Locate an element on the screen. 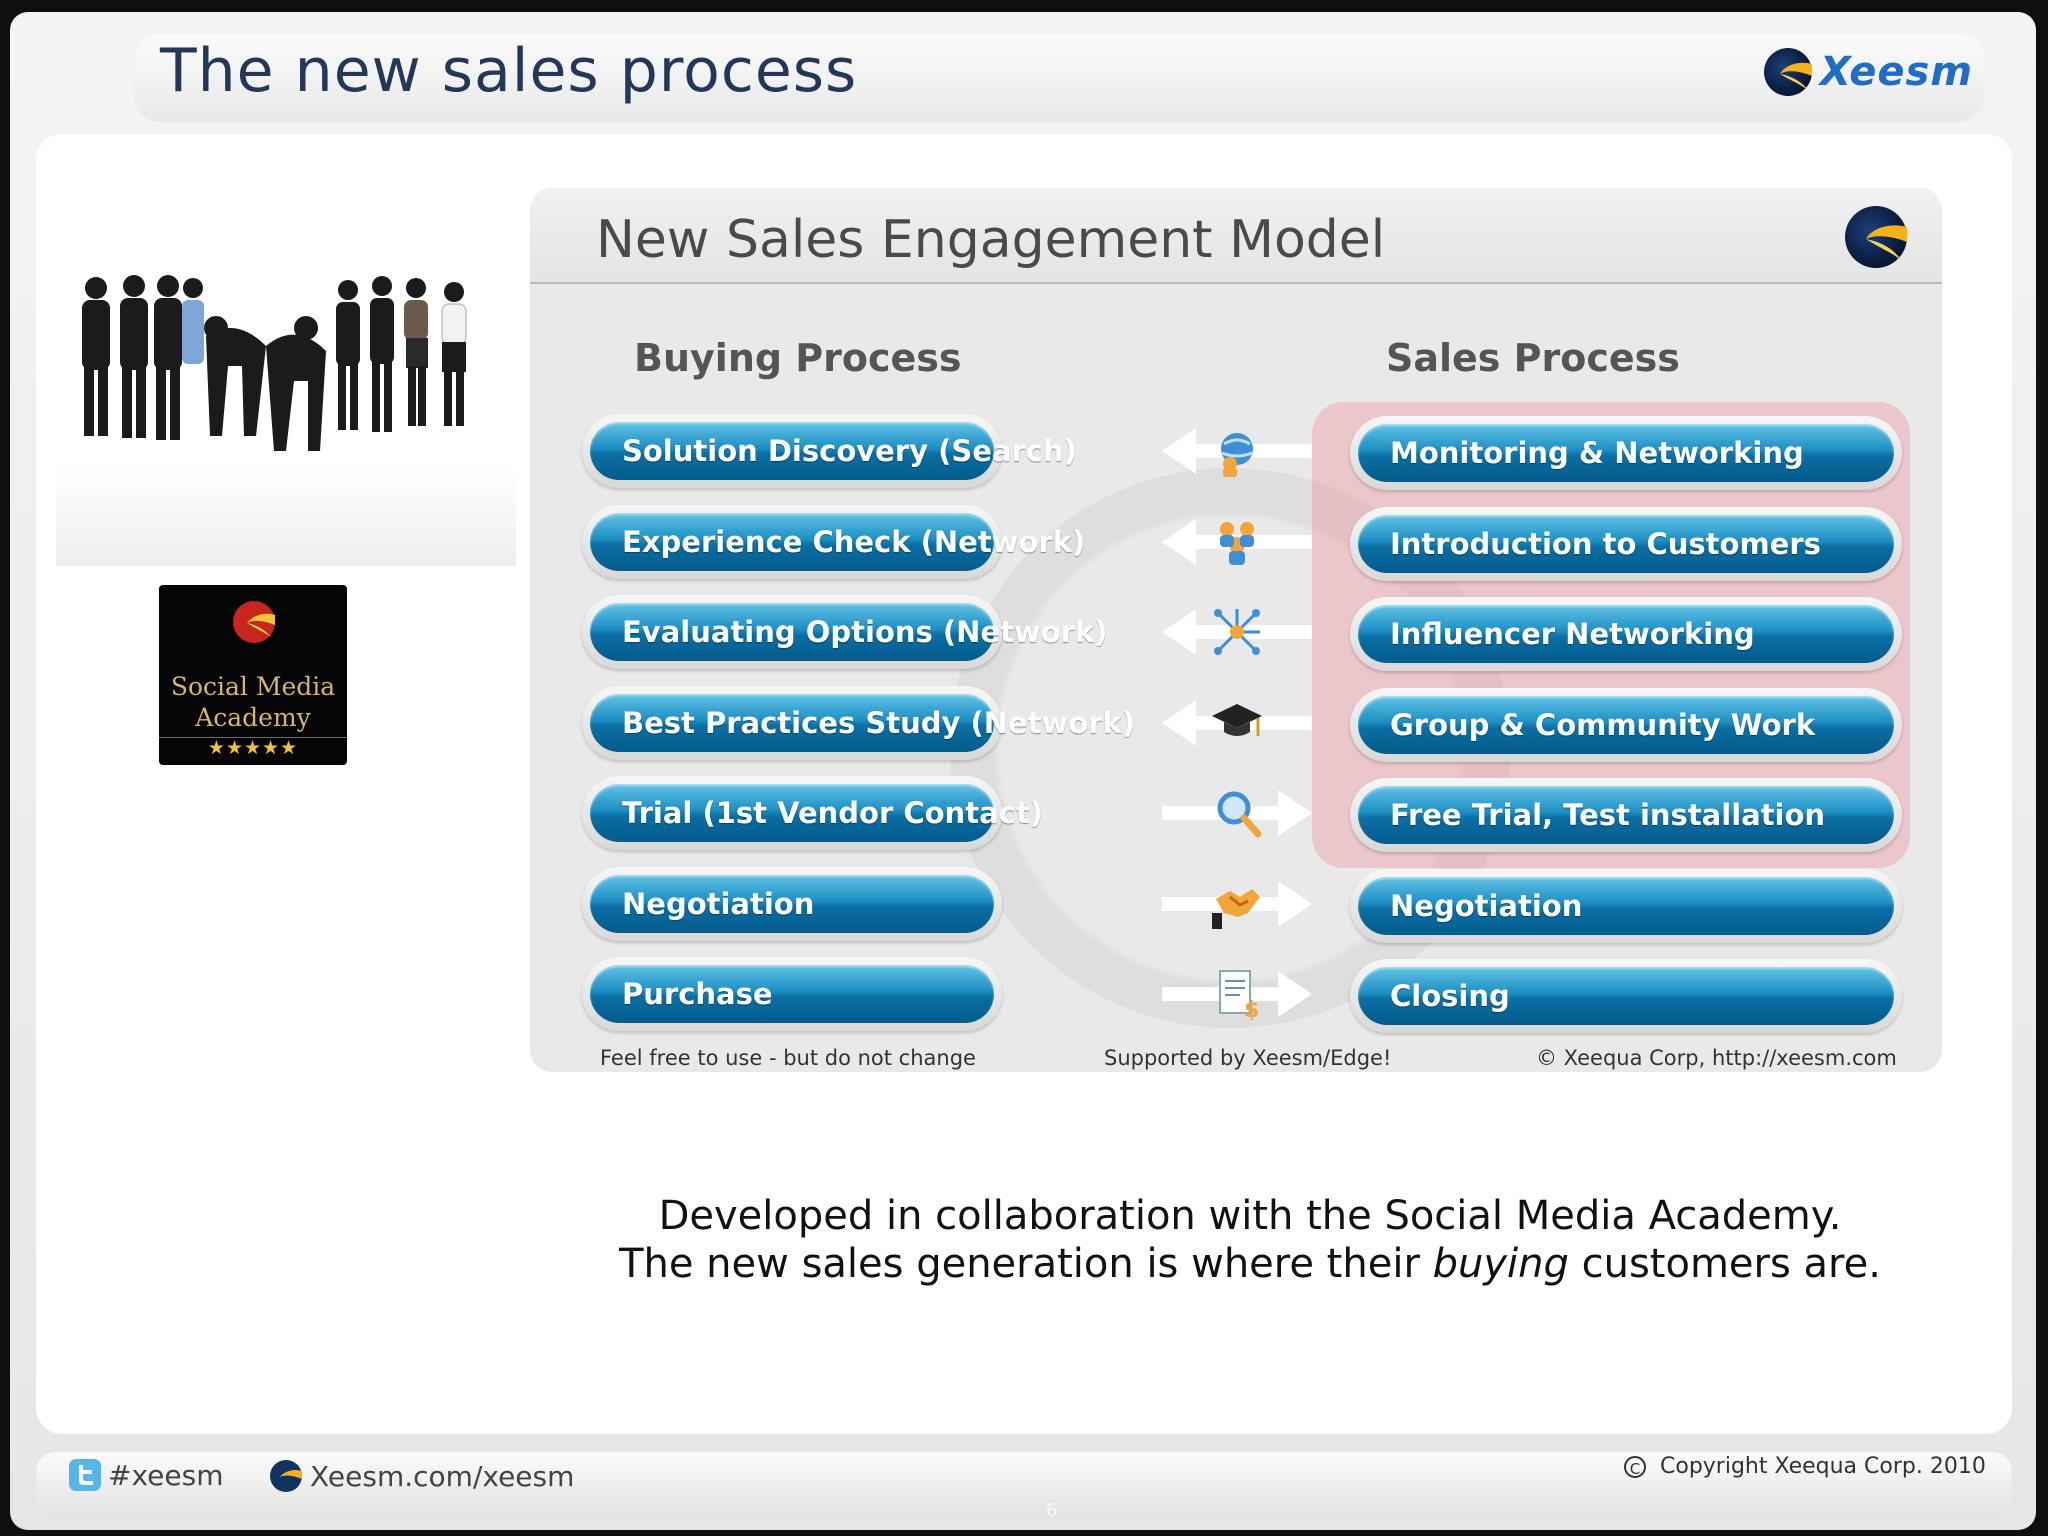  sales-step-label: Free Trial, Test installation is located at coordinates (1608, 815).